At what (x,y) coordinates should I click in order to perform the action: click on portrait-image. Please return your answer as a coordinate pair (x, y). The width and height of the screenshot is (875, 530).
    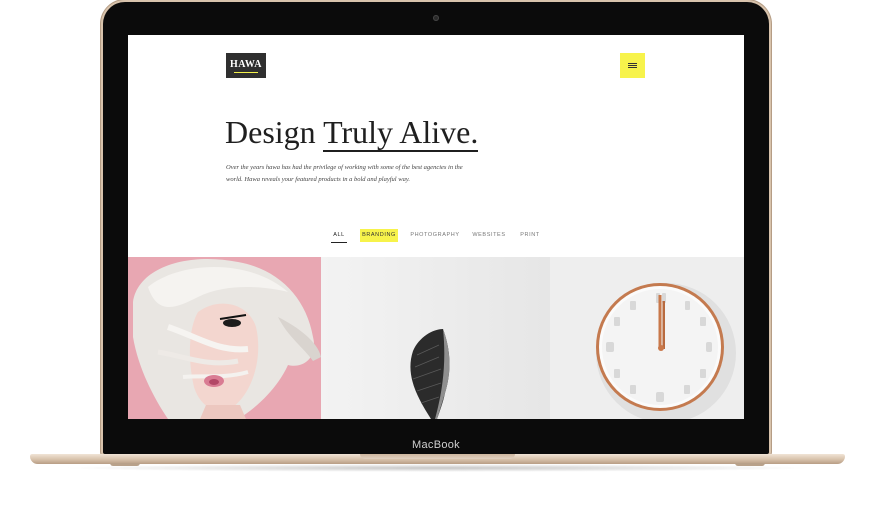
    Looking at the image, I should click on (224, 338).